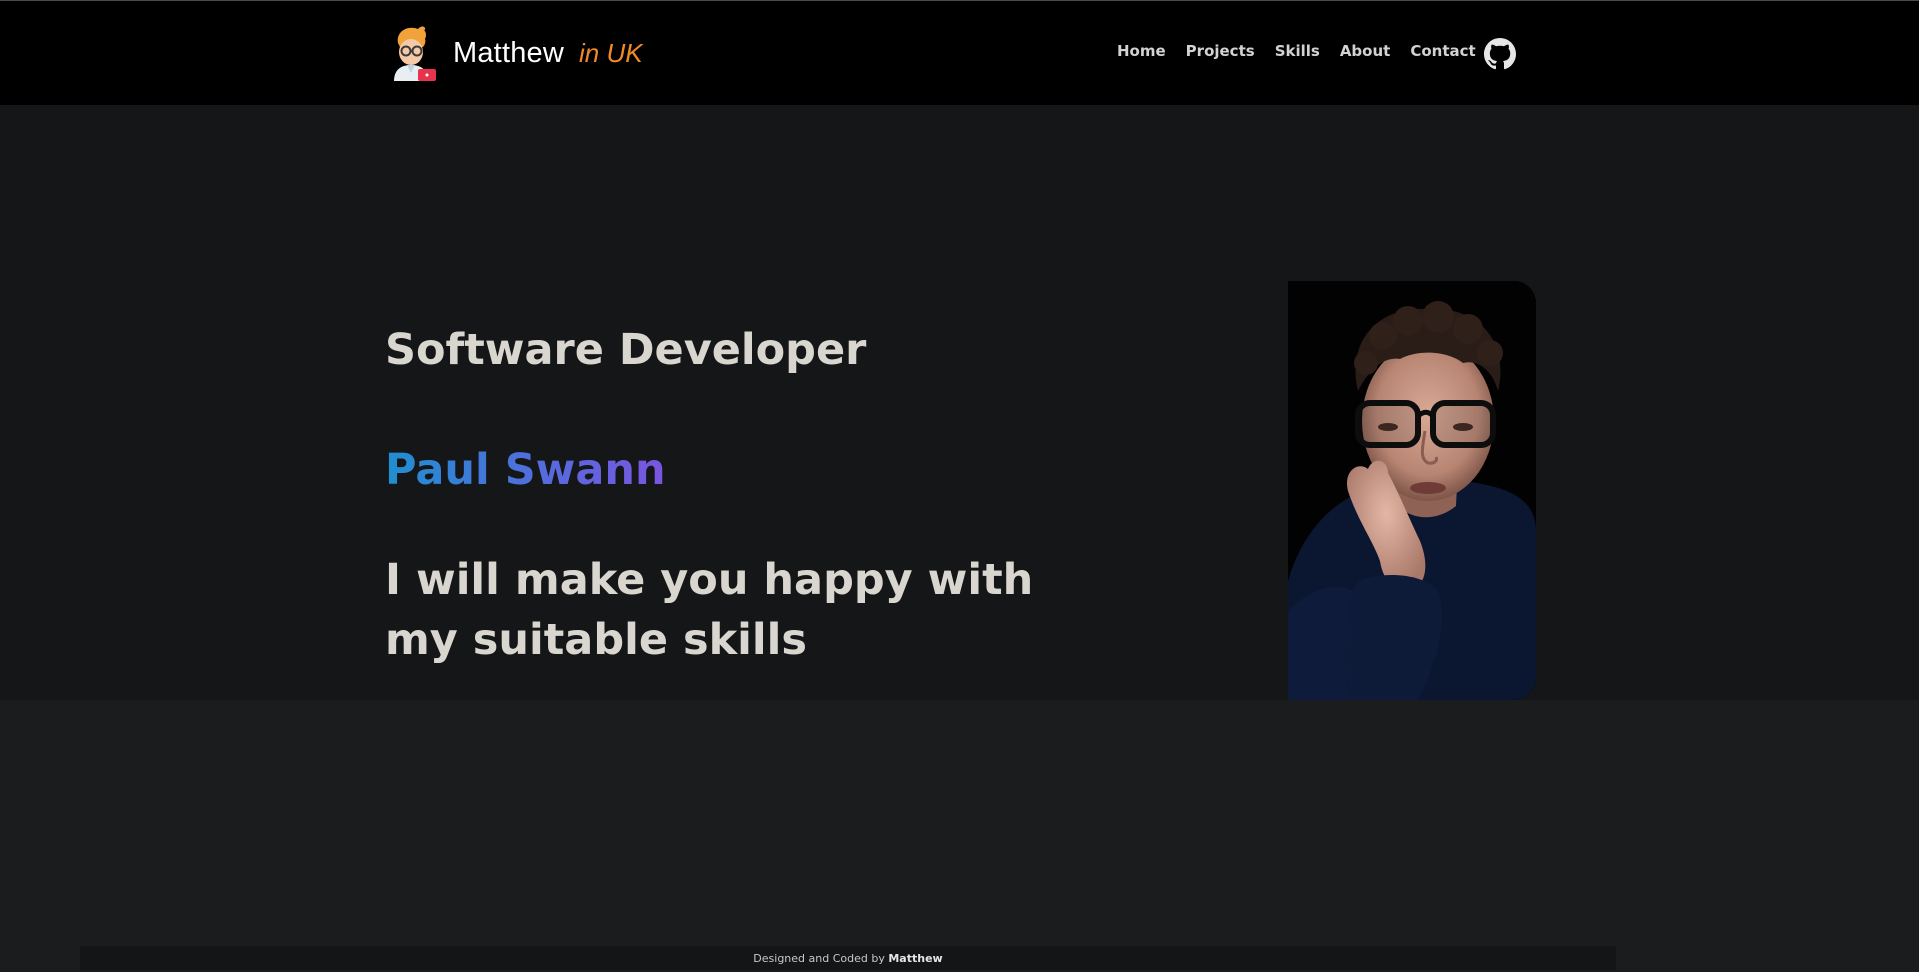  Describe the element at coordinates (1220, 51) in the screenshot. I see `nav-projects: Projects` at that location.